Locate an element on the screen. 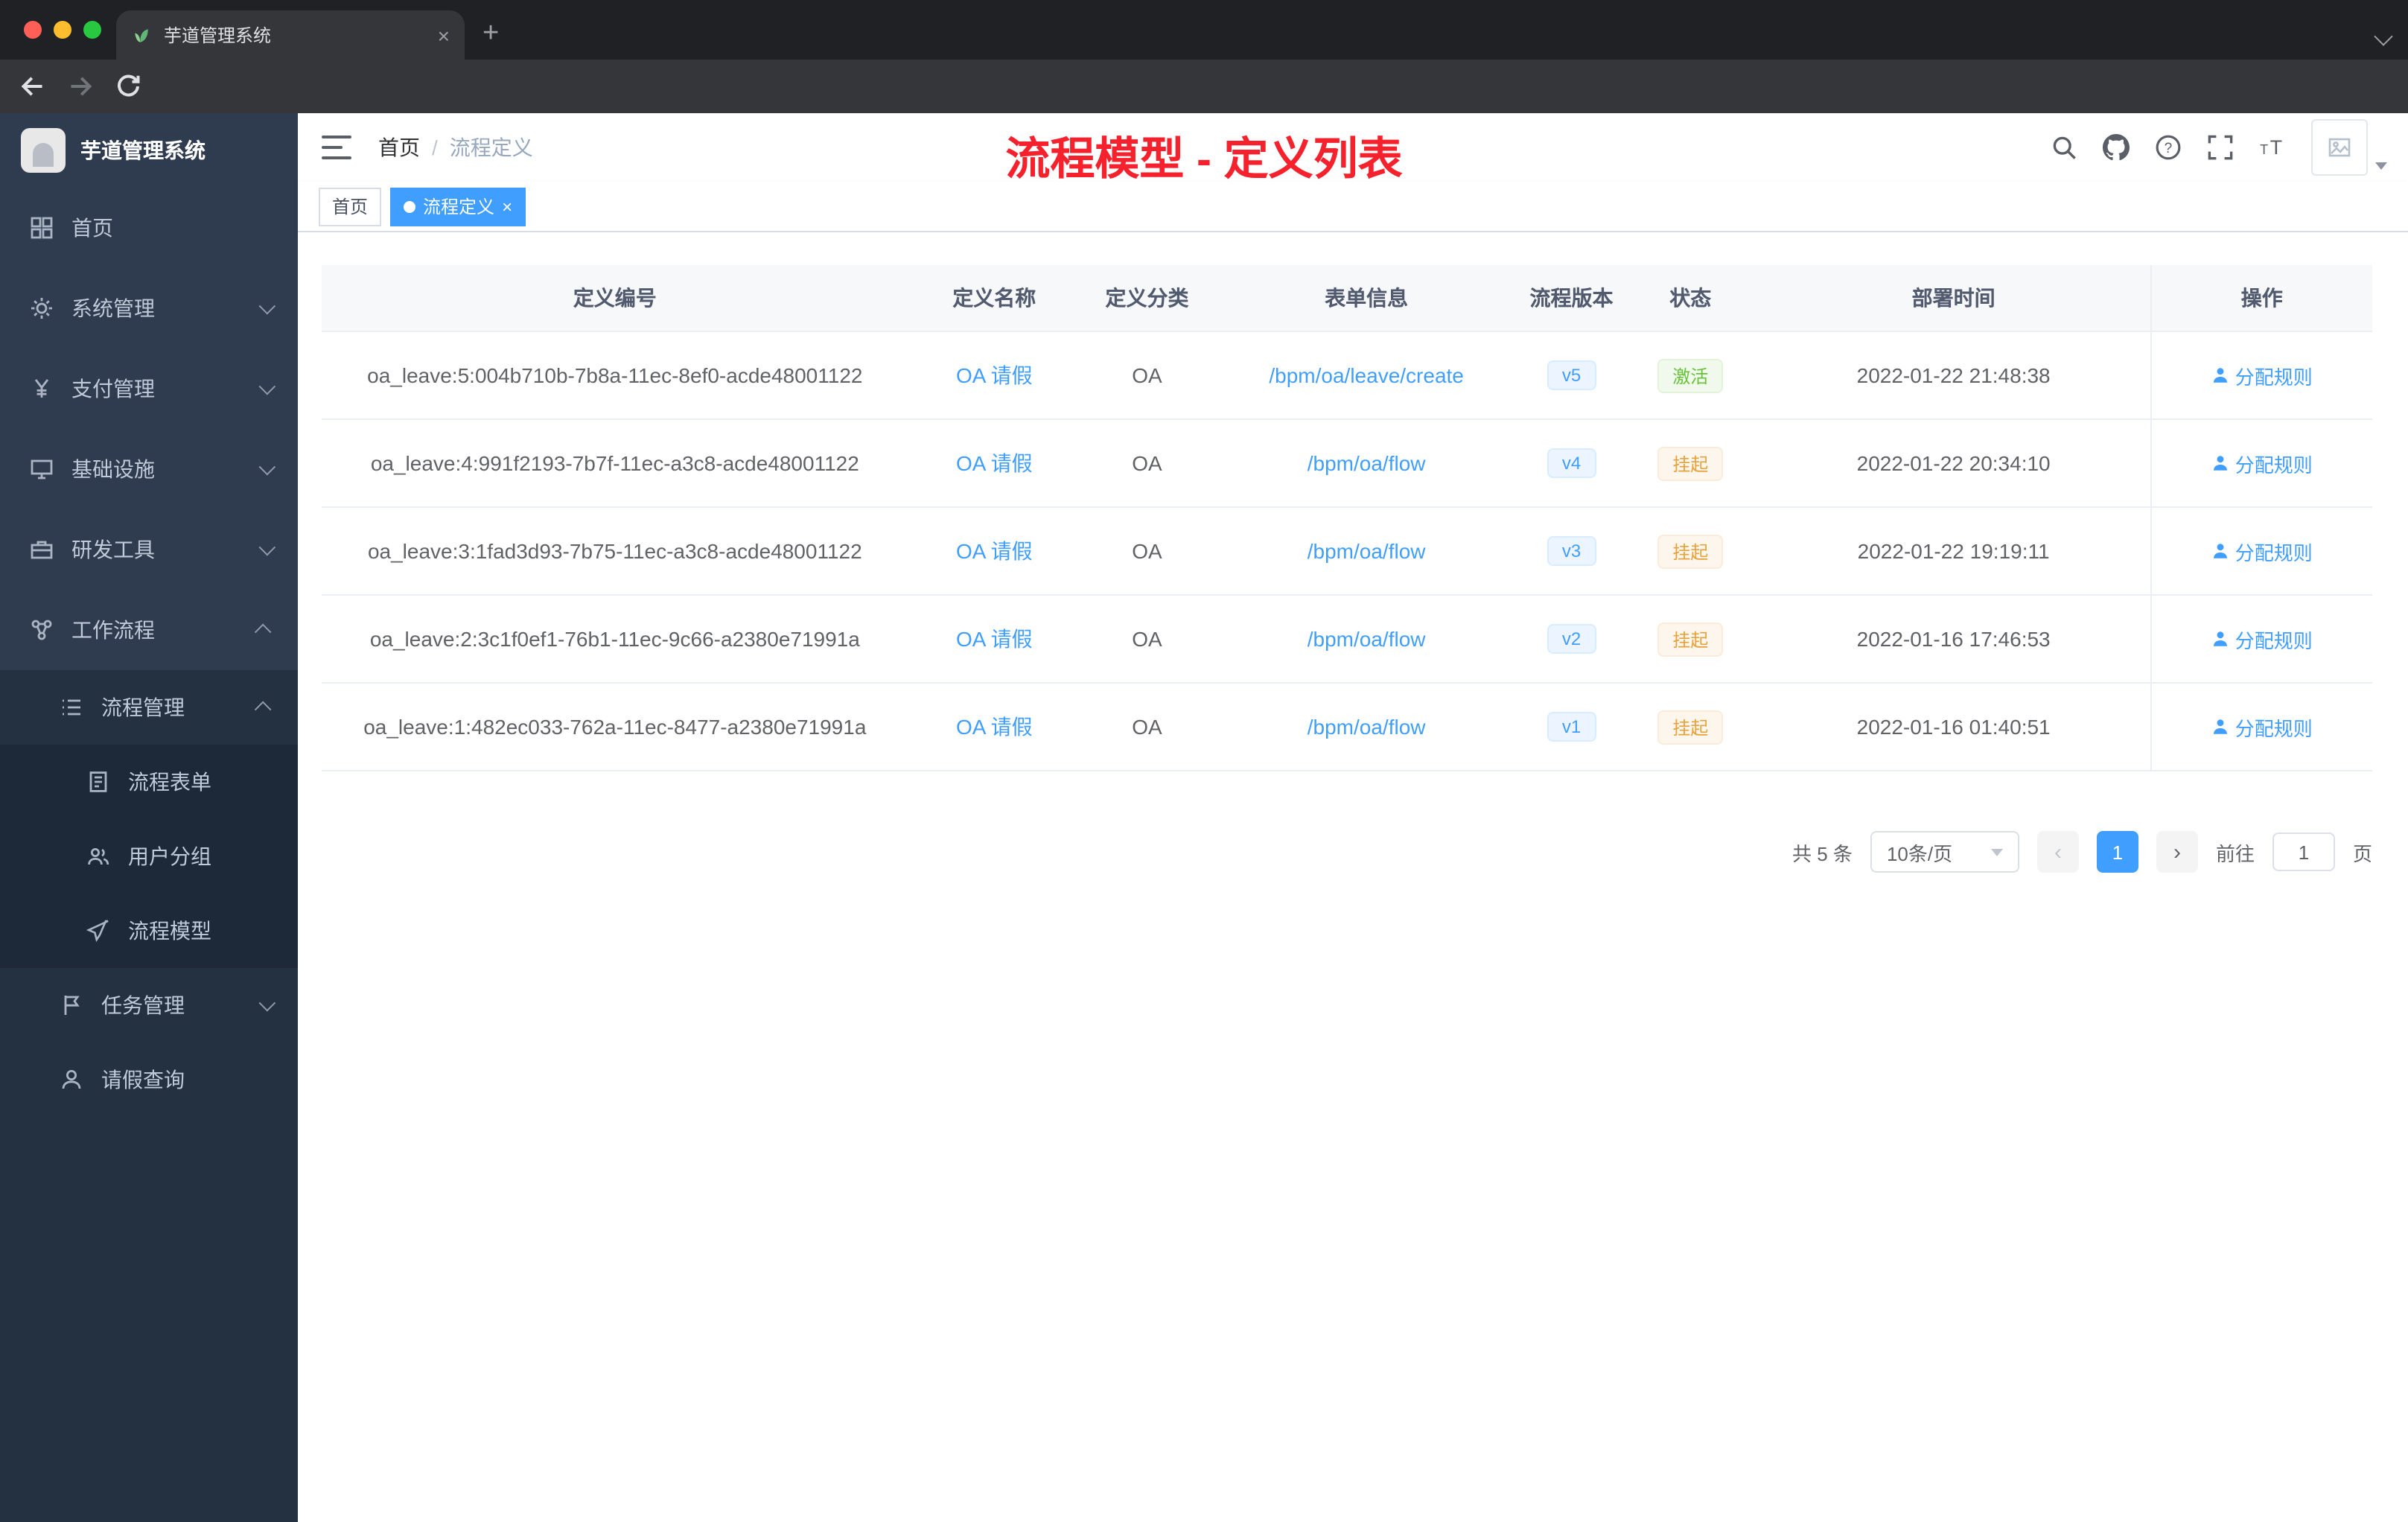 This screenshot has width=2408, height=1522. col-operation: 操作 is located at coordinates (2261, 298).